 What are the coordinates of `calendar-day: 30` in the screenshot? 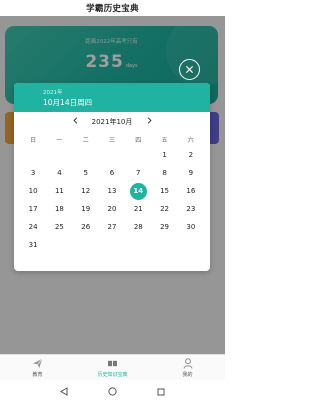 It's located at (191, 227).